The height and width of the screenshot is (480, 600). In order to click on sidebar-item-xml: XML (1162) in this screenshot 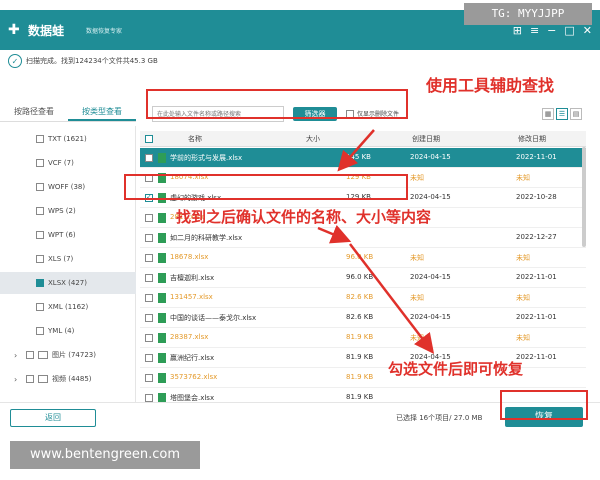, I will do `click(68, 307)`.